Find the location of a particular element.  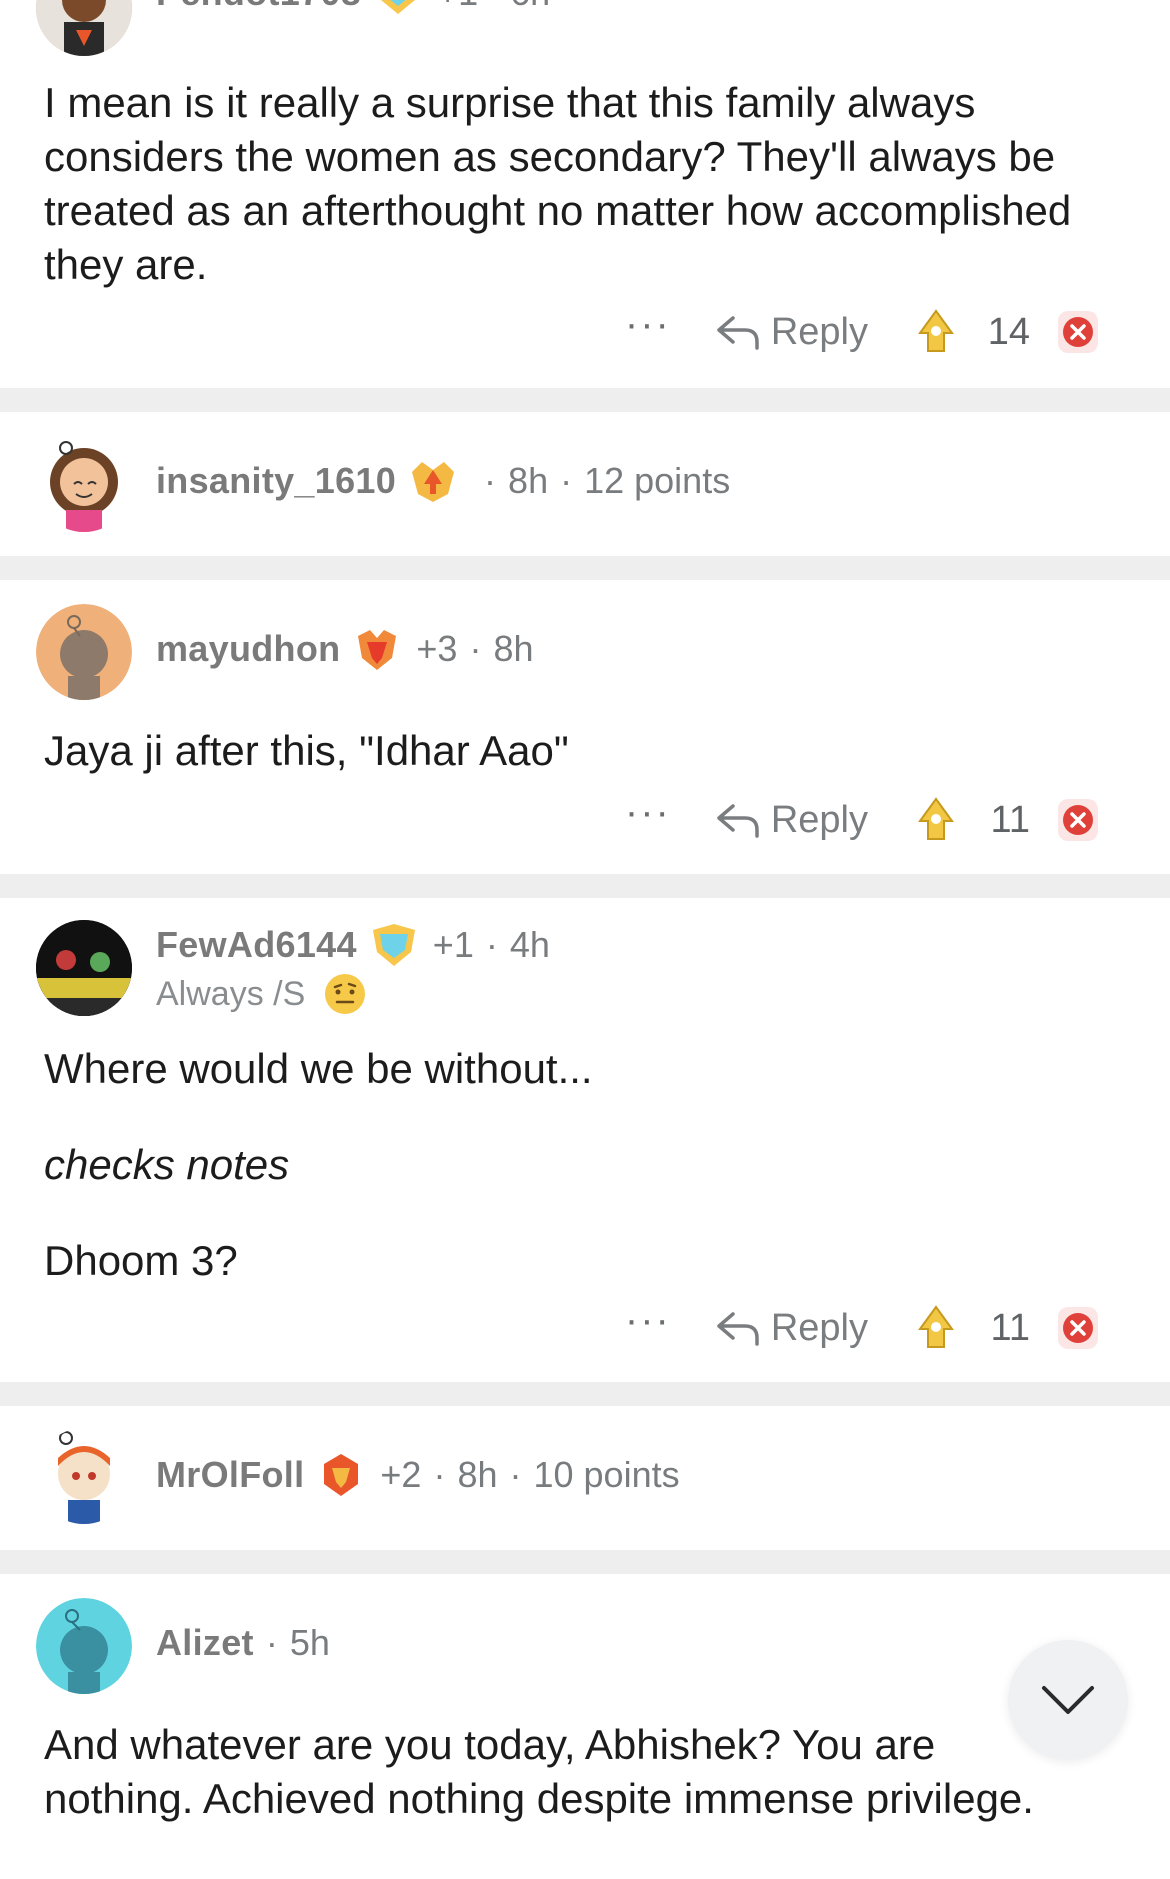

comment-meta: insanity_1610 · 8h · 12 points is located at coordinates (443, 481).